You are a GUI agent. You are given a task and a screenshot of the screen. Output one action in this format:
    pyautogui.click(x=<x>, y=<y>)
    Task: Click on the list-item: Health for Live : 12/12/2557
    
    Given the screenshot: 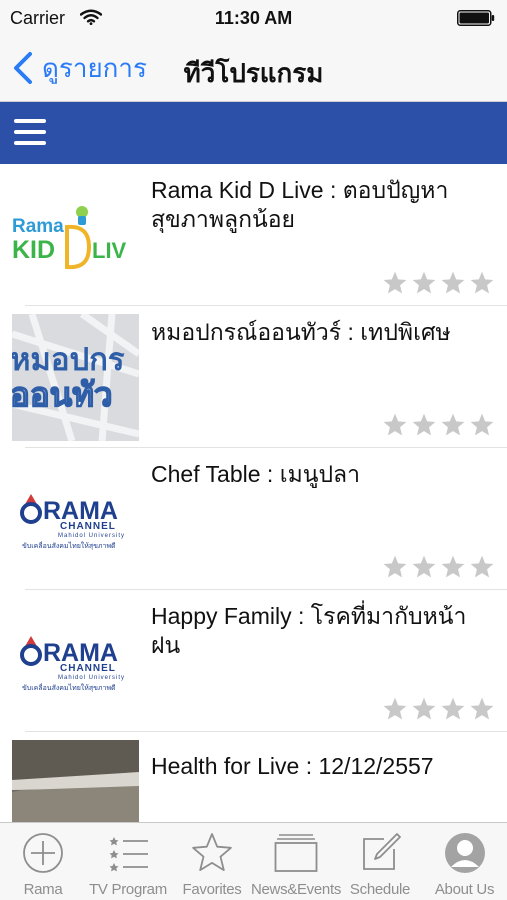 What is the action you would take?
    pyautogui.click(x=253, y=777)
    